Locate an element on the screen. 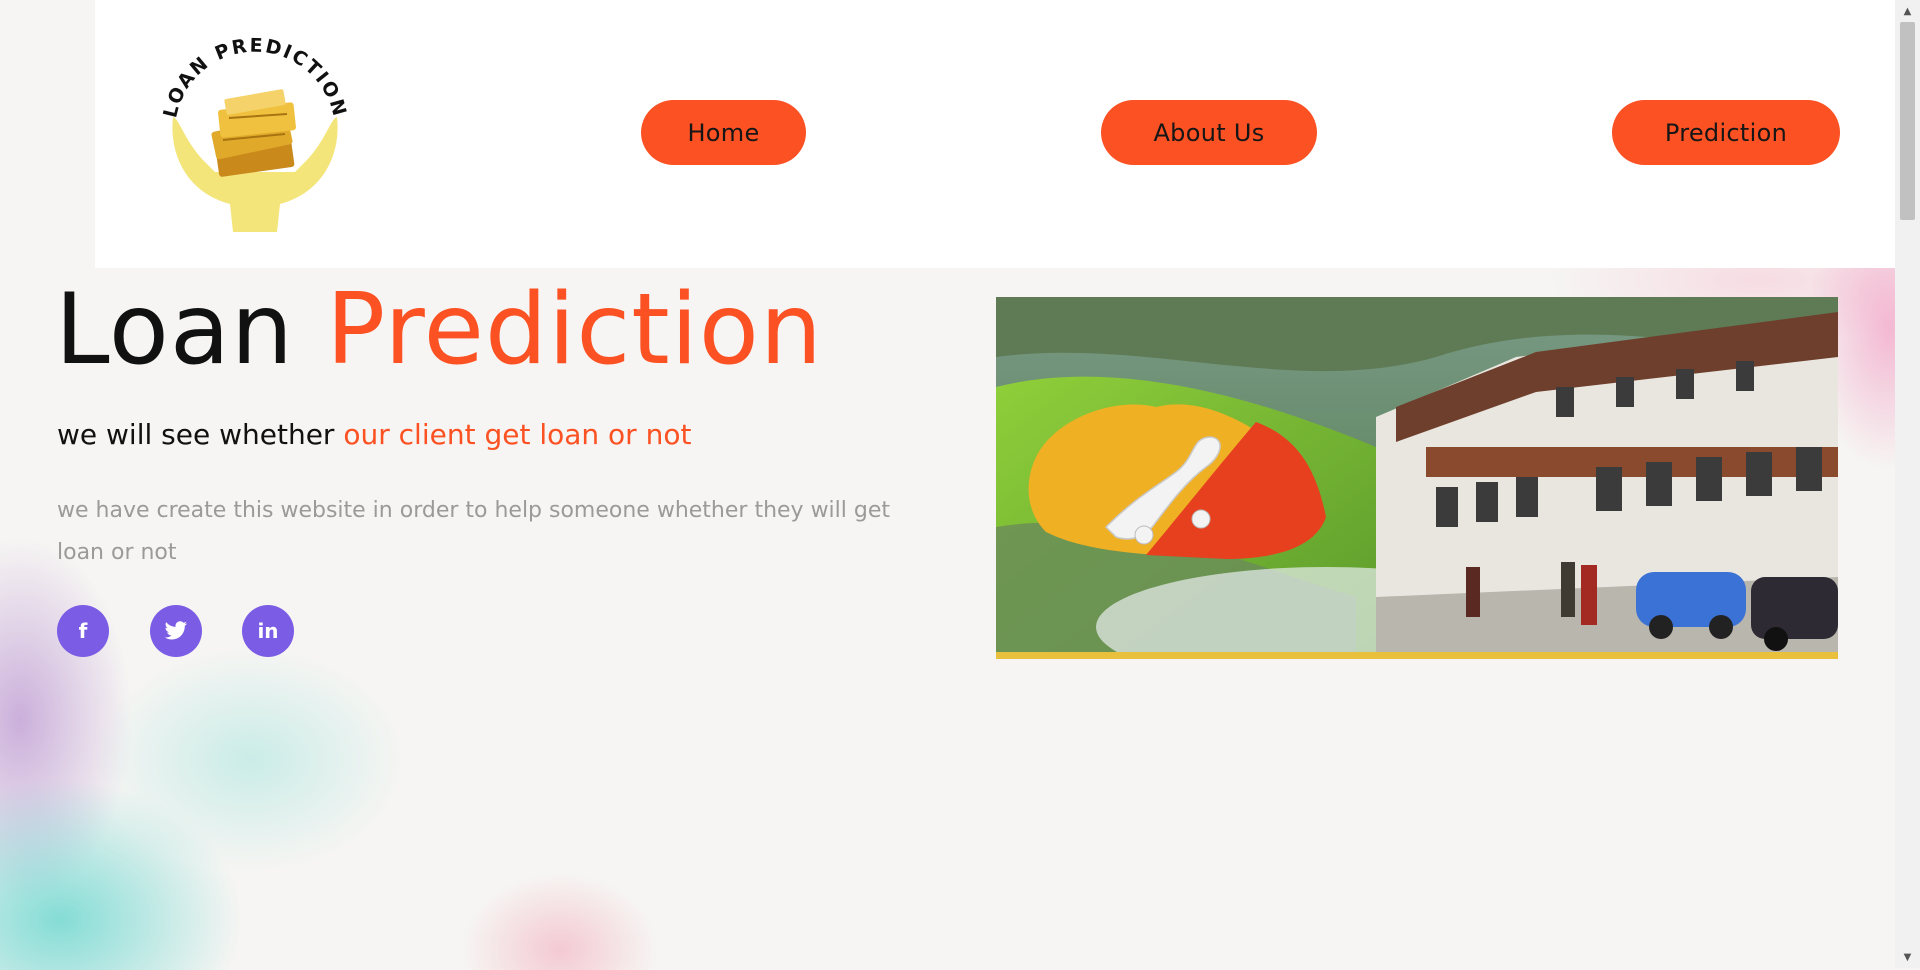  nav-home-button: Home is located at coordinates (723, 132).